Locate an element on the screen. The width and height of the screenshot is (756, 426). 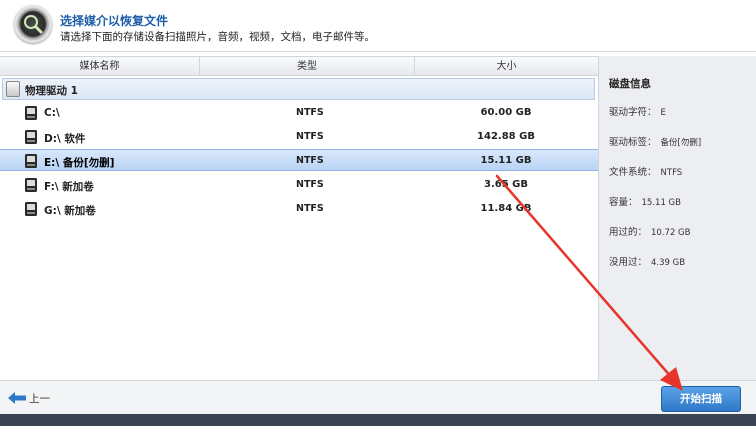
info-label: 驱动字符： is located at coordinates (633, 112).